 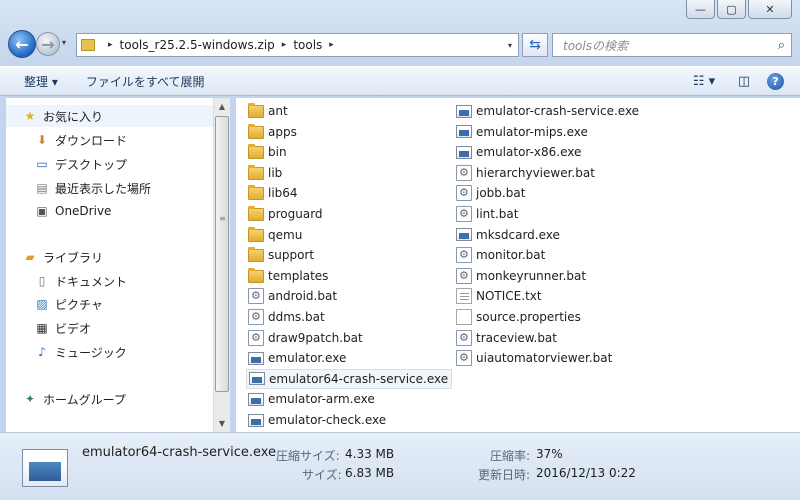 I want to click on sidebar-item-documents: ▯ ドキュメント, so click(x=109, y=281).